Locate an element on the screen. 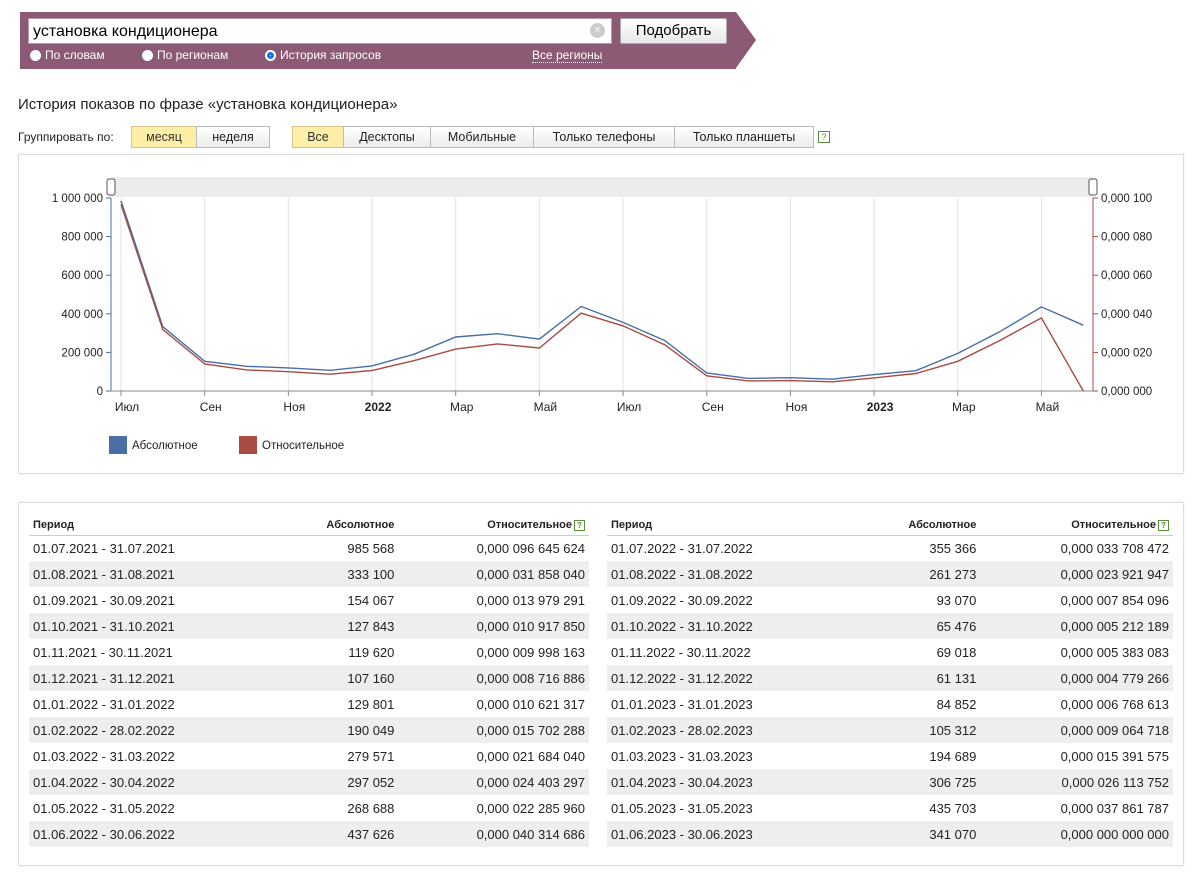 This screenshot has width=1200, height=884. relative-cell: 0,000 015 391 575 is located at coordinates (1114, 756).